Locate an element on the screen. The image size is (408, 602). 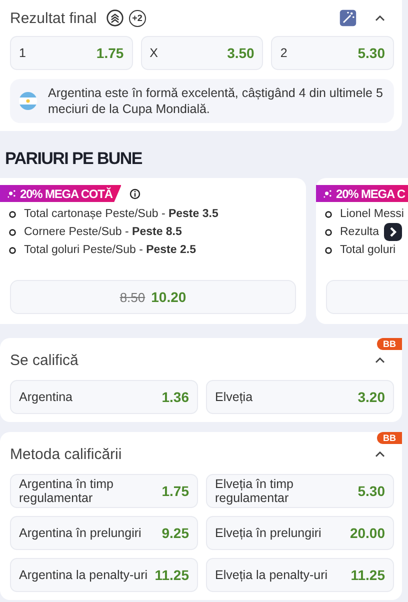
odds-button: Elveția la penalty-uri 11.25 is located at coordinates (300, 575).